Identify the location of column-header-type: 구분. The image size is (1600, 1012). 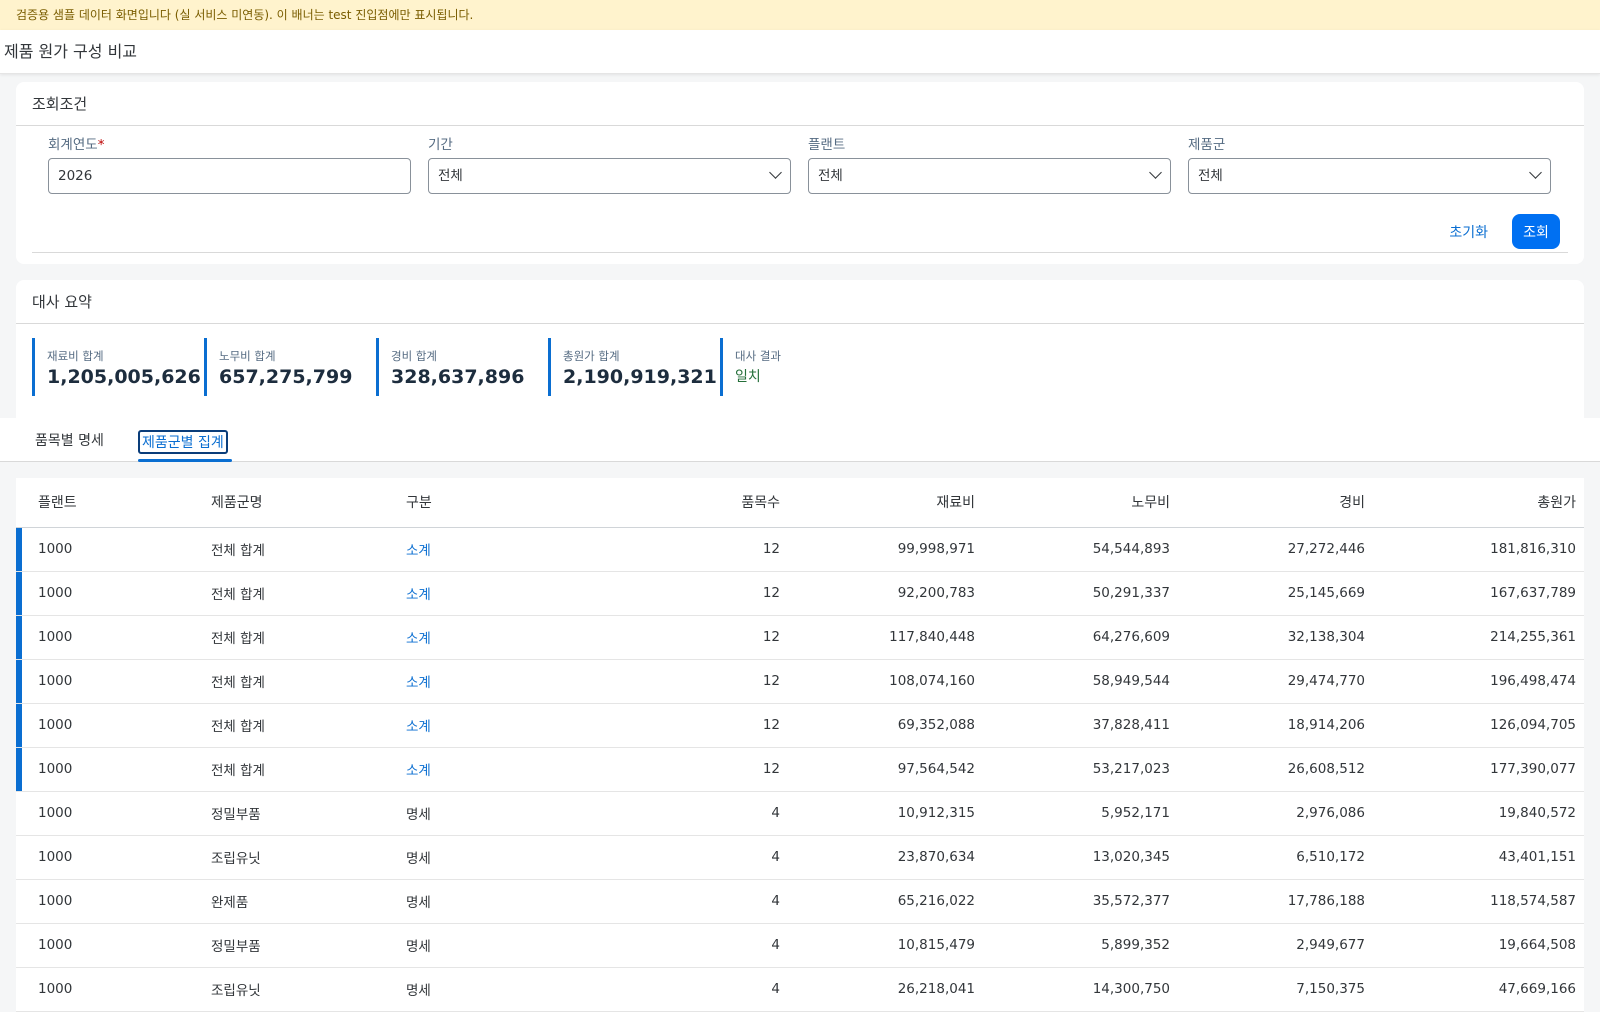
(495, 503).